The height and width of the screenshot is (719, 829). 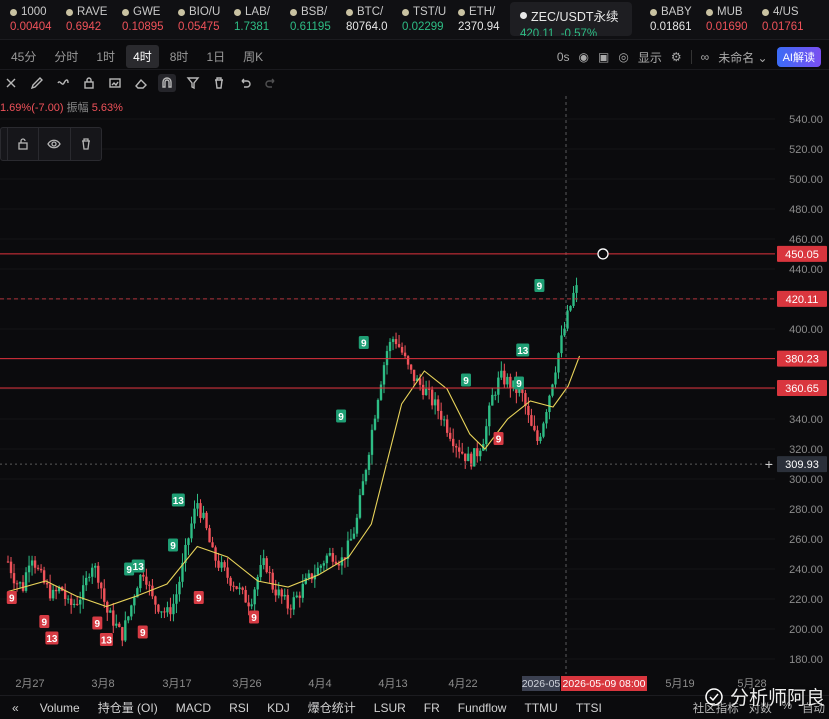 I want to click on ai-analysis-button: AI解读, so click(x=798, y=57).